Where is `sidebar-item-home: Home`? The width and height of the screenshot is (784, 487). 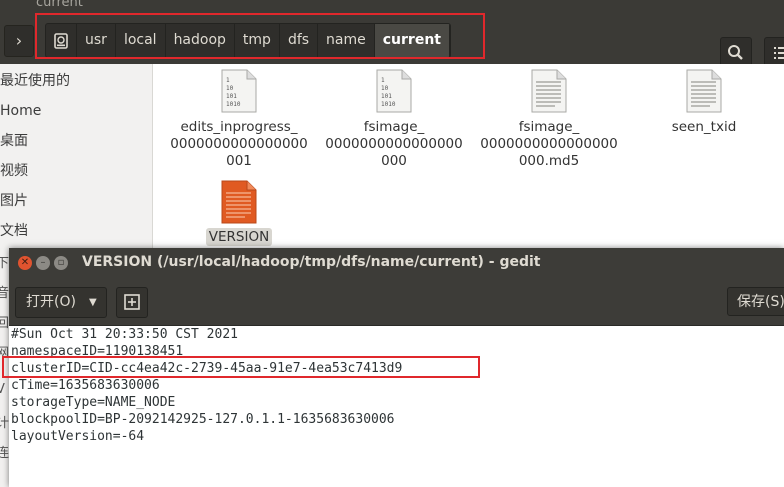
sidebar-item-home: Home is located at coordinates (20, 111).